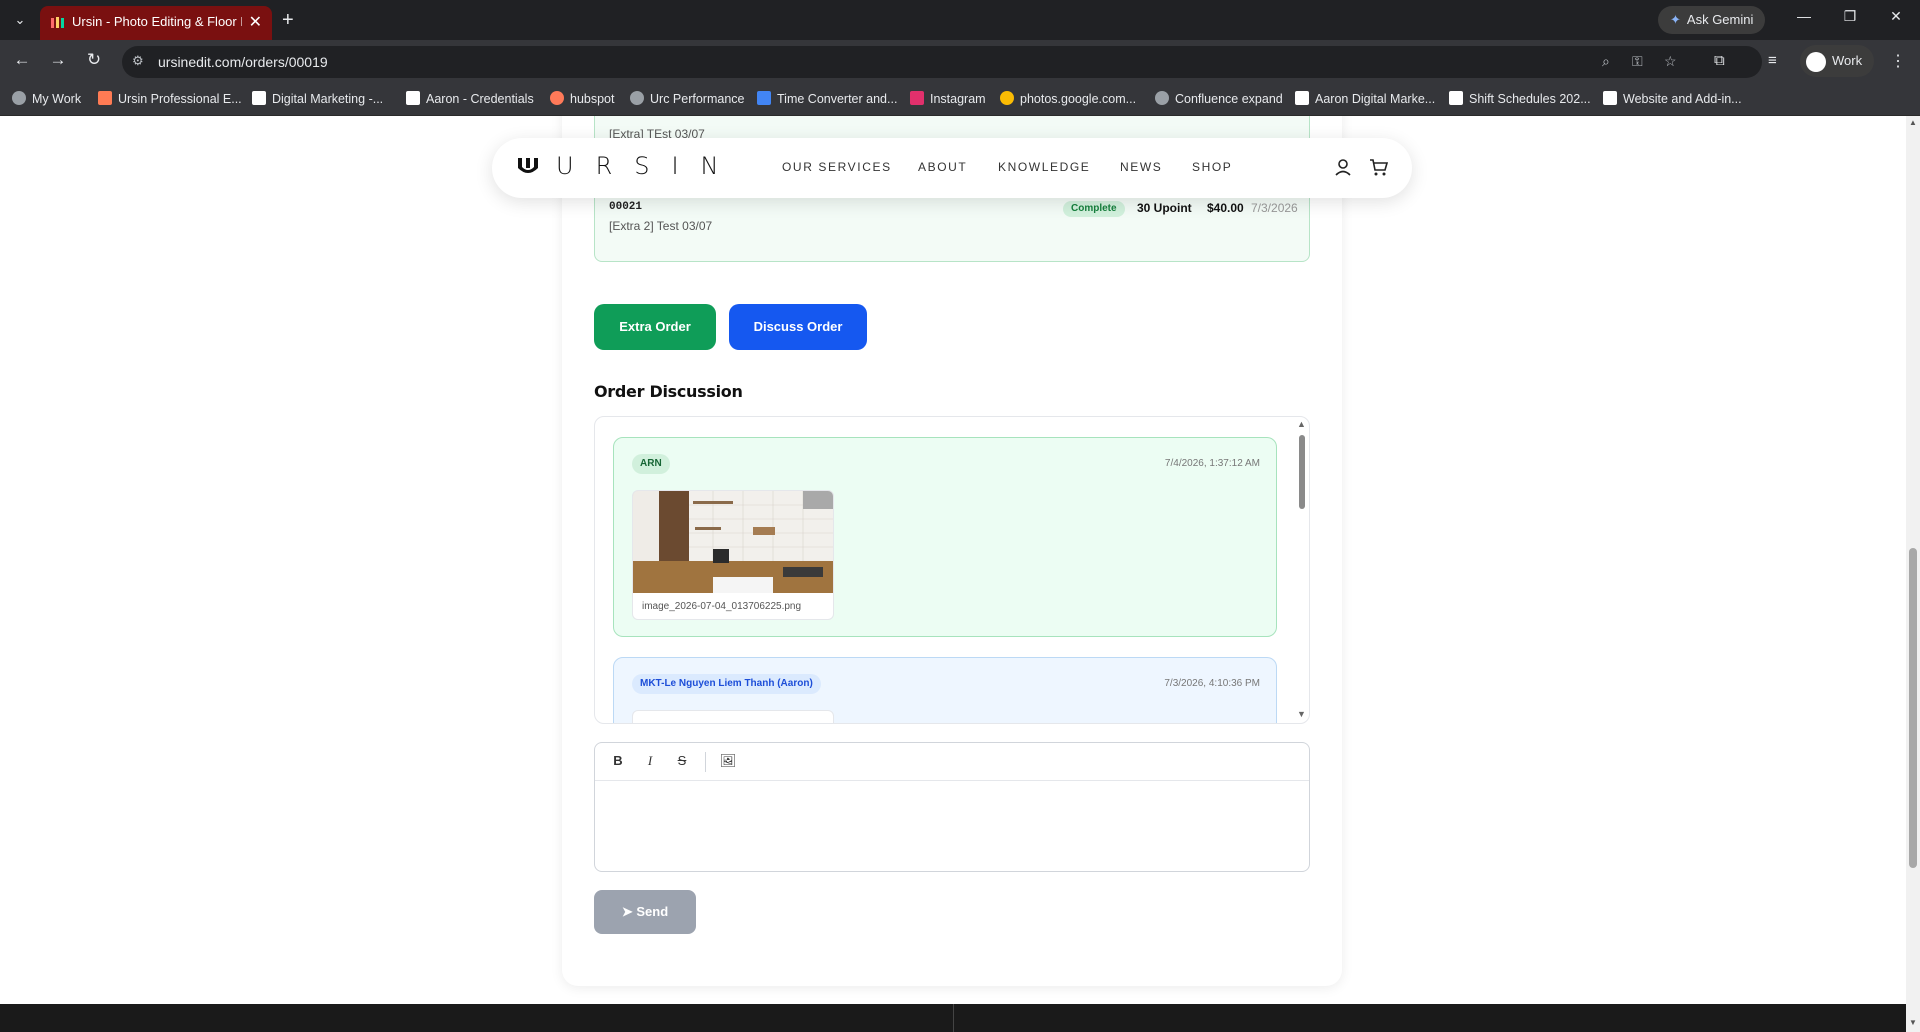 The height and width of the screenshot is (1032, 1920). I want to click on bookmark-item: hubspot, so click(582, 98).